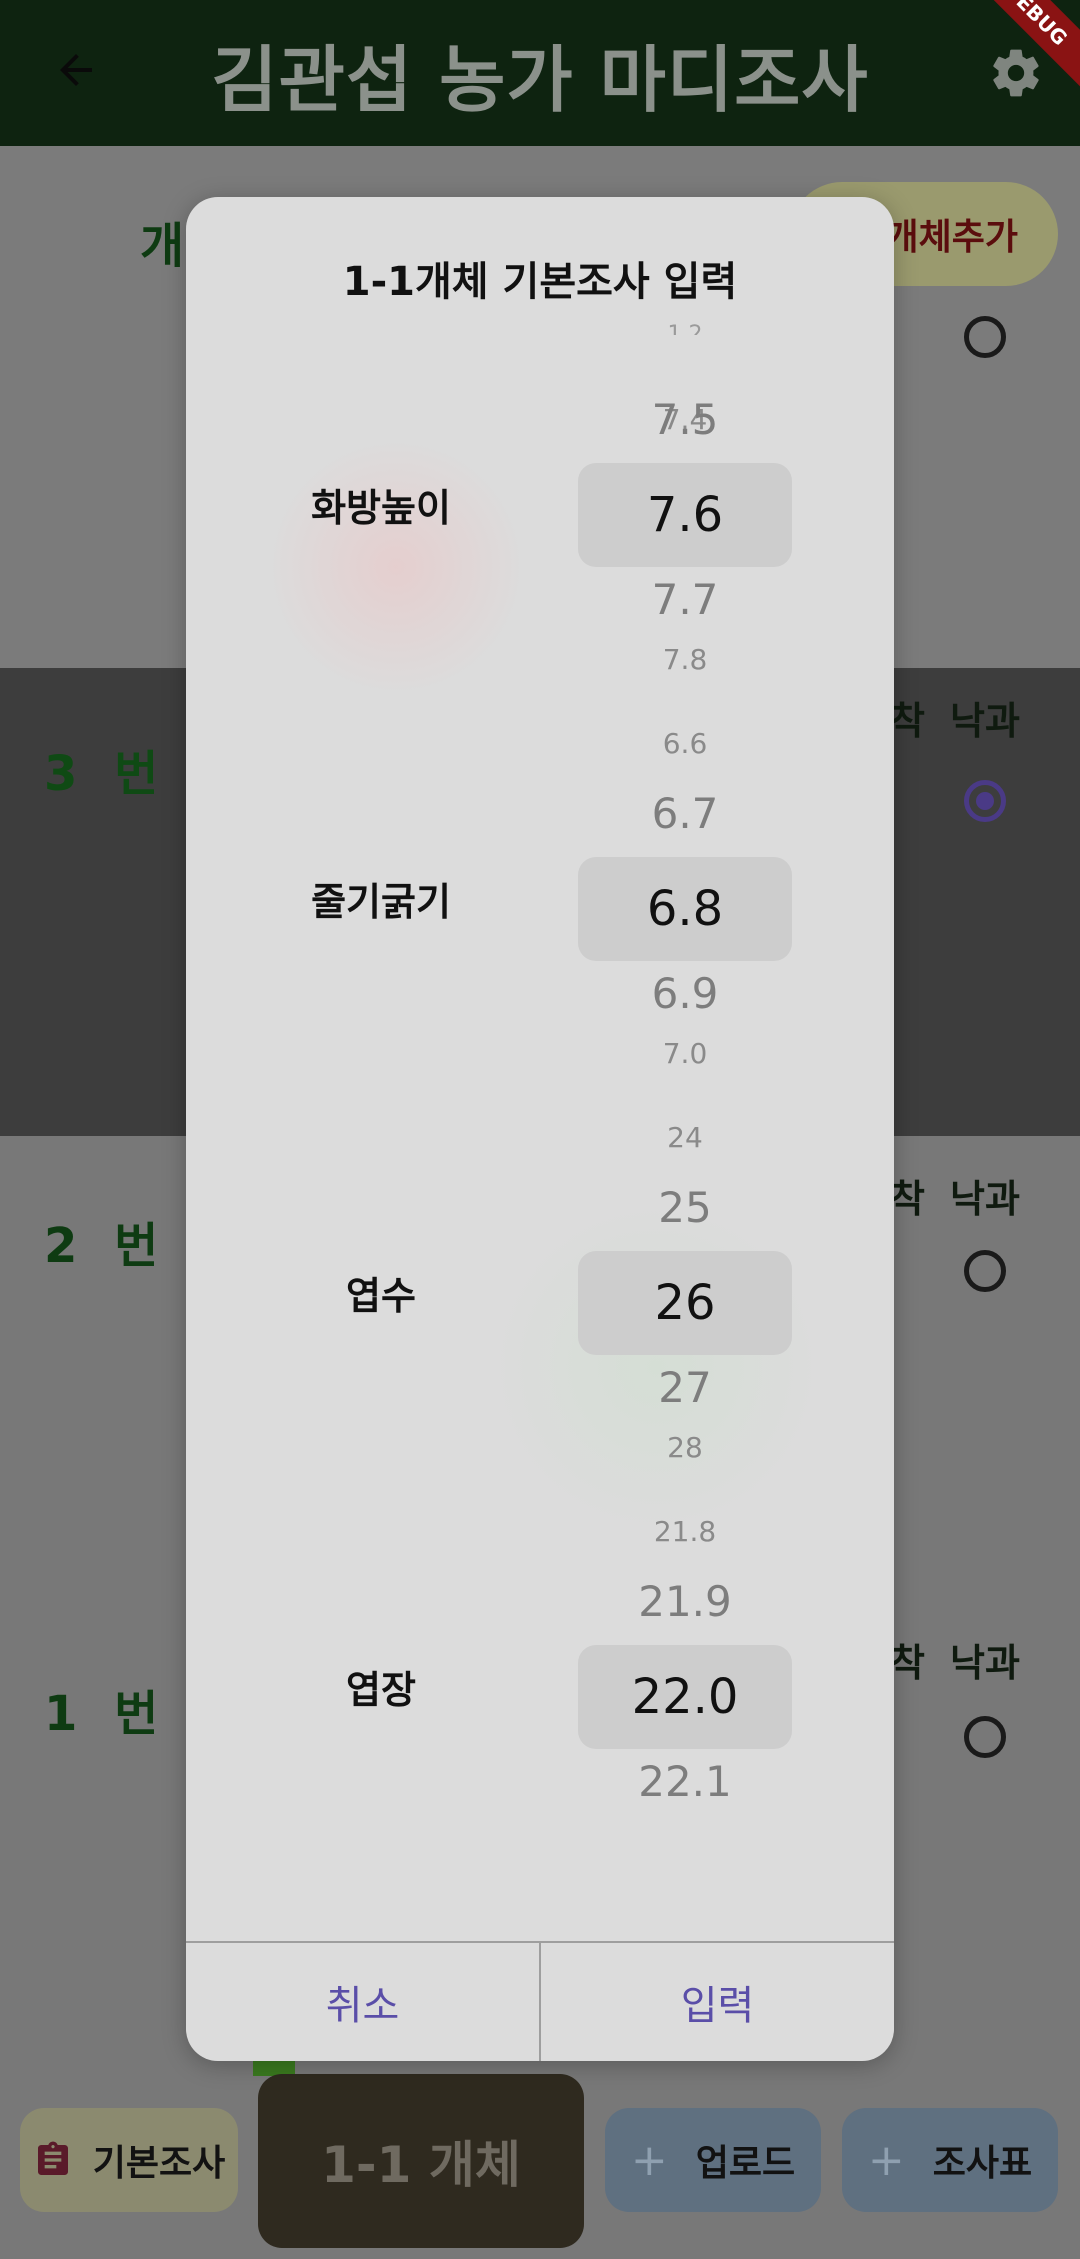 The height and width of the screenshot is (2259, 1080). I want to click on picker-value: 6.7, so click(685, 813).